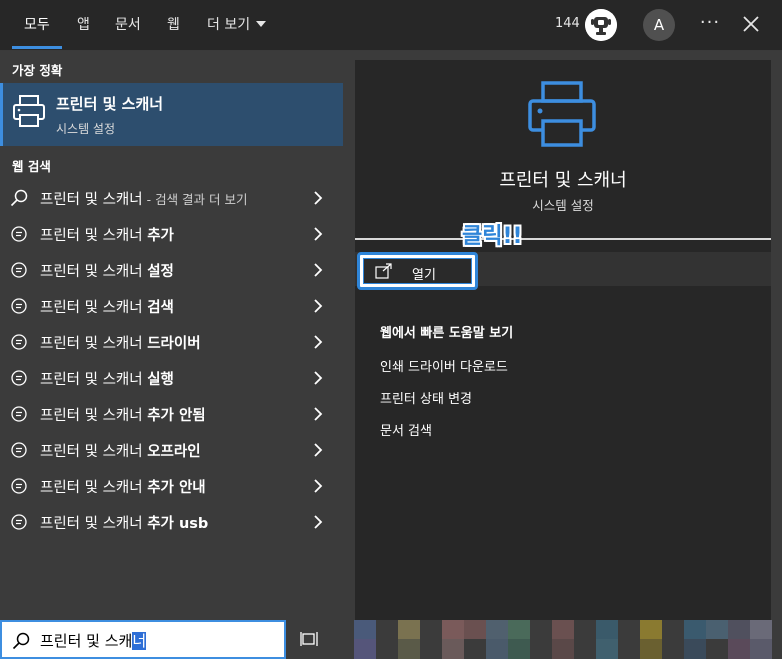 The height and width of the screenshot is (659, 782). Describe the element at coordinates (563, 180) in the screenshot. I see `preview-title: 프린터 및 스캐너` at that location.